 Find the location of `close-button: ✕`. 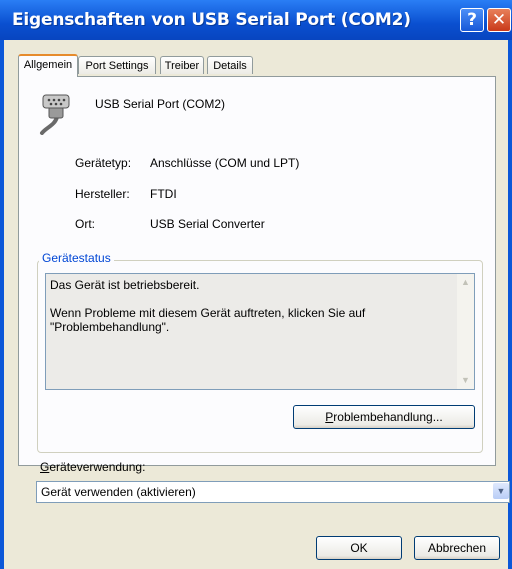

close-button: ✕ is located at coordinates (499, 20).